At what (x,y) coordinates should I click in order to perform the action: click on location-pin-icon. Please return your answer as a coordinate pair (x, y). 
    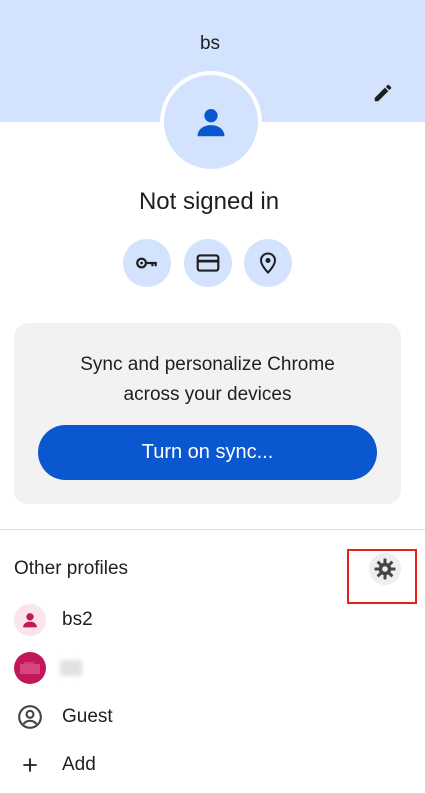
    Looking at the image, I should click on (268, 263).